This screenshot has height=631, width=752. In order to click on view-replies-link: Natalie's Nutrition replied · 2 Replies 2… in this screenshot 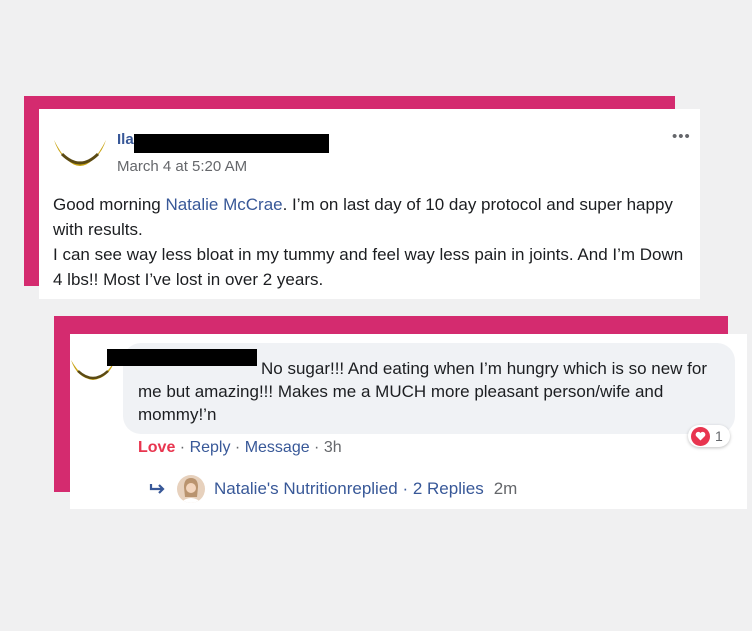, I will do `click(333, 489)`.